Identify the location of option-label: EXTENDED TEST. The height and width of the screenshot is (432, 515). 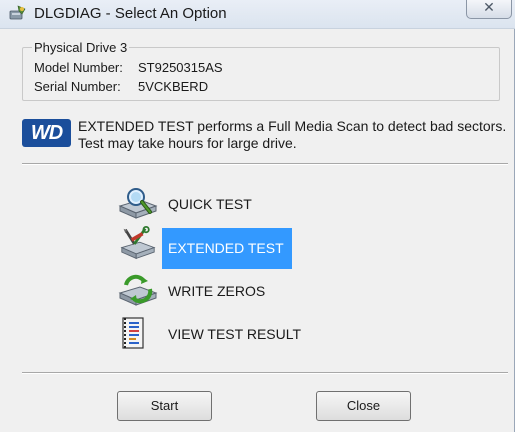
(227, 248).